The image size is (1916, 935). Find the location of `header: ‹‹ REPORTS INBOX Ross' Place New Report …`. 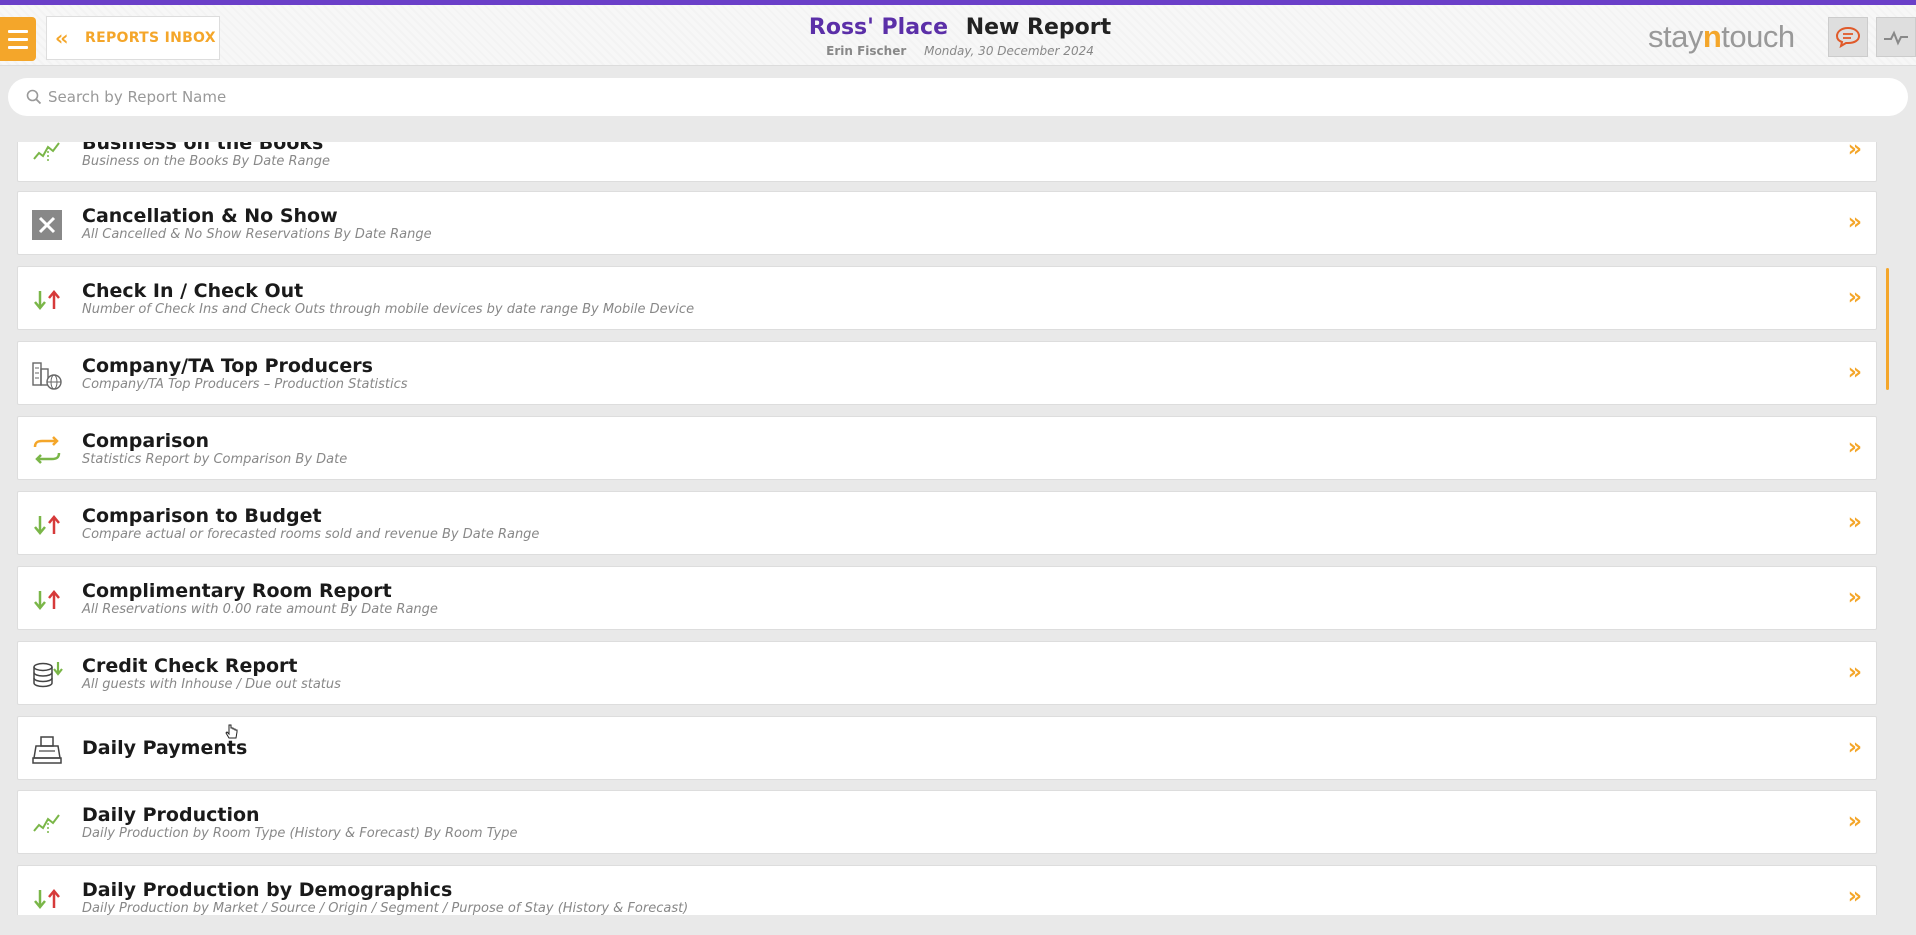

header: ‹‹ REPORTS INBOX Ross' Place New Report … is located at coordinates (958, 35).